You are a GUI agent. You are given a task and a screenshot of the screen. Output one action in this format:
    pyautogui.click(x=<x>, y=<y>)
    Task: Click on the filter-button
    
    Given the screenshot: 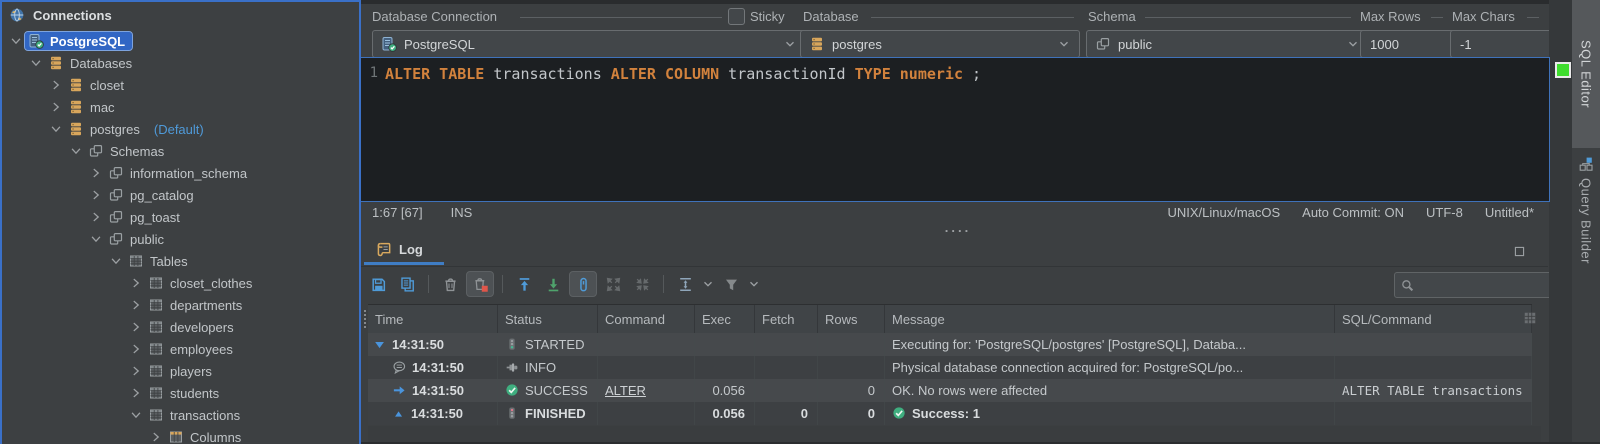 What is the action you would take?
    pyautogui.click(x=731, y=284)
    